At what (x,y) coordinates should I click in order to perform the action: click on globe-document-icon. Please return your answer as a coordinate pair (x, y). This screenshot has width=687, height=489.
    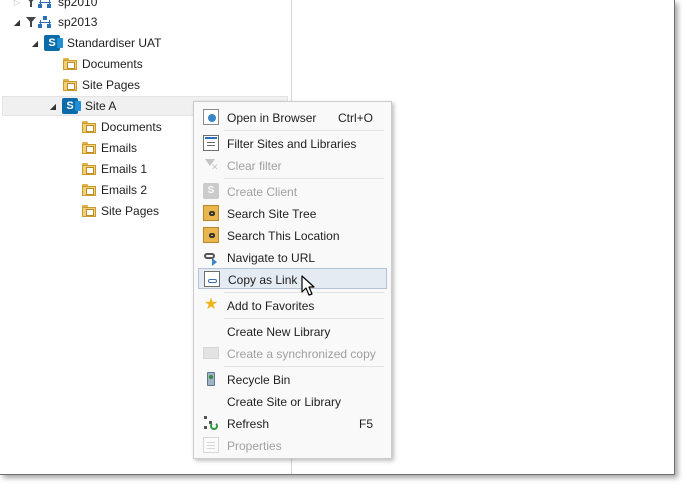
    Looking at the image, I should click on (211, 117).